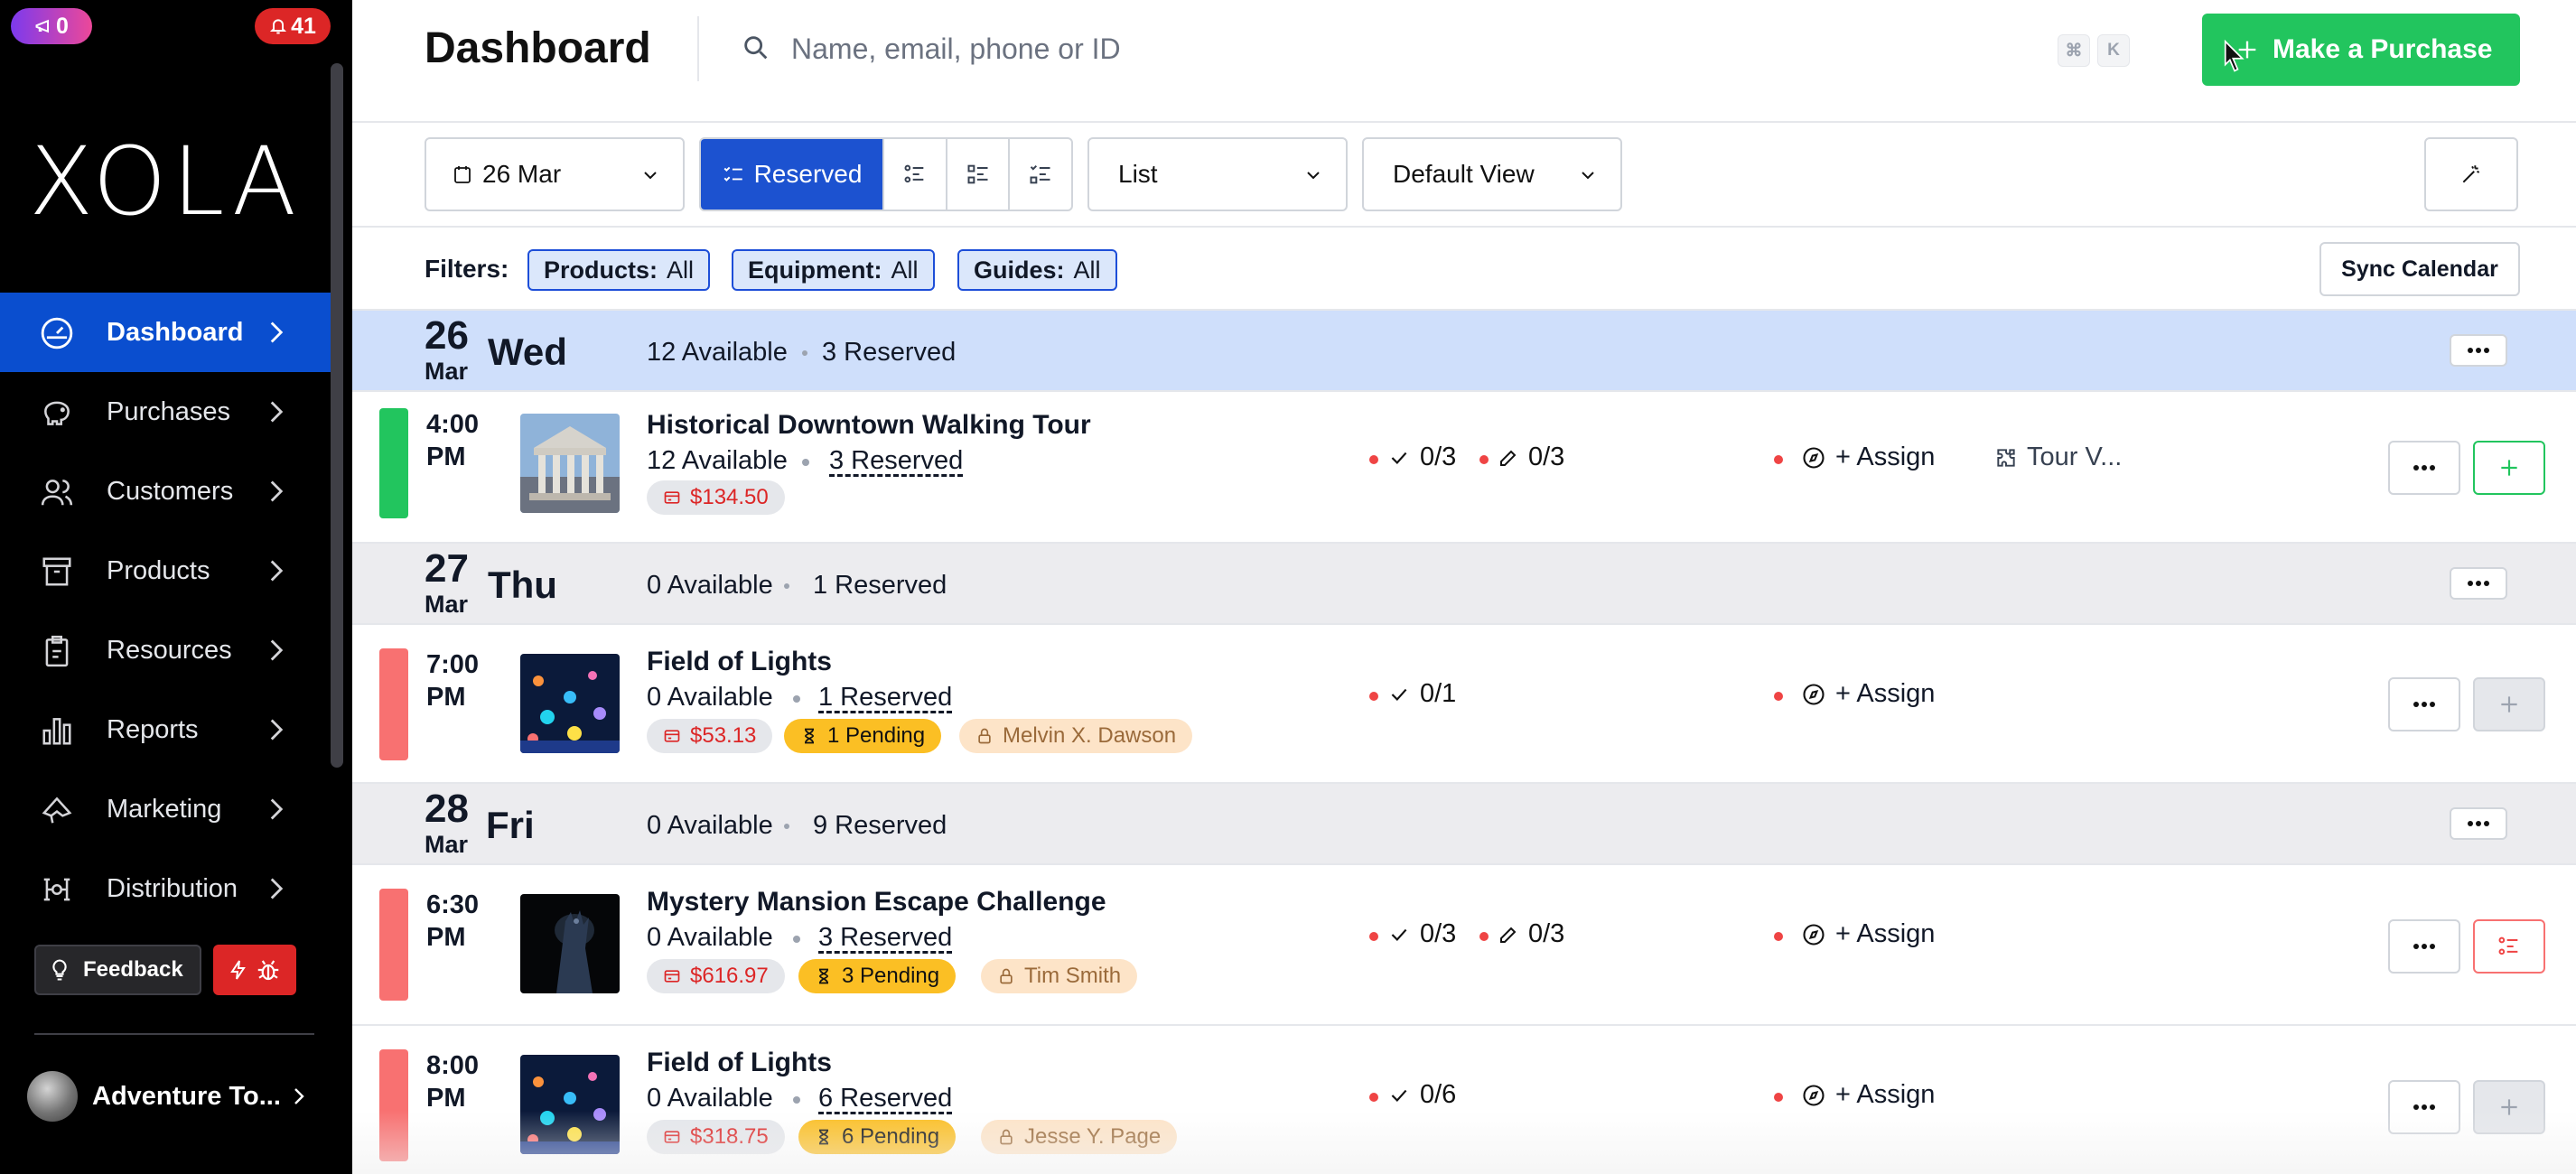  I want to click on search-icon, so click(756, 48).